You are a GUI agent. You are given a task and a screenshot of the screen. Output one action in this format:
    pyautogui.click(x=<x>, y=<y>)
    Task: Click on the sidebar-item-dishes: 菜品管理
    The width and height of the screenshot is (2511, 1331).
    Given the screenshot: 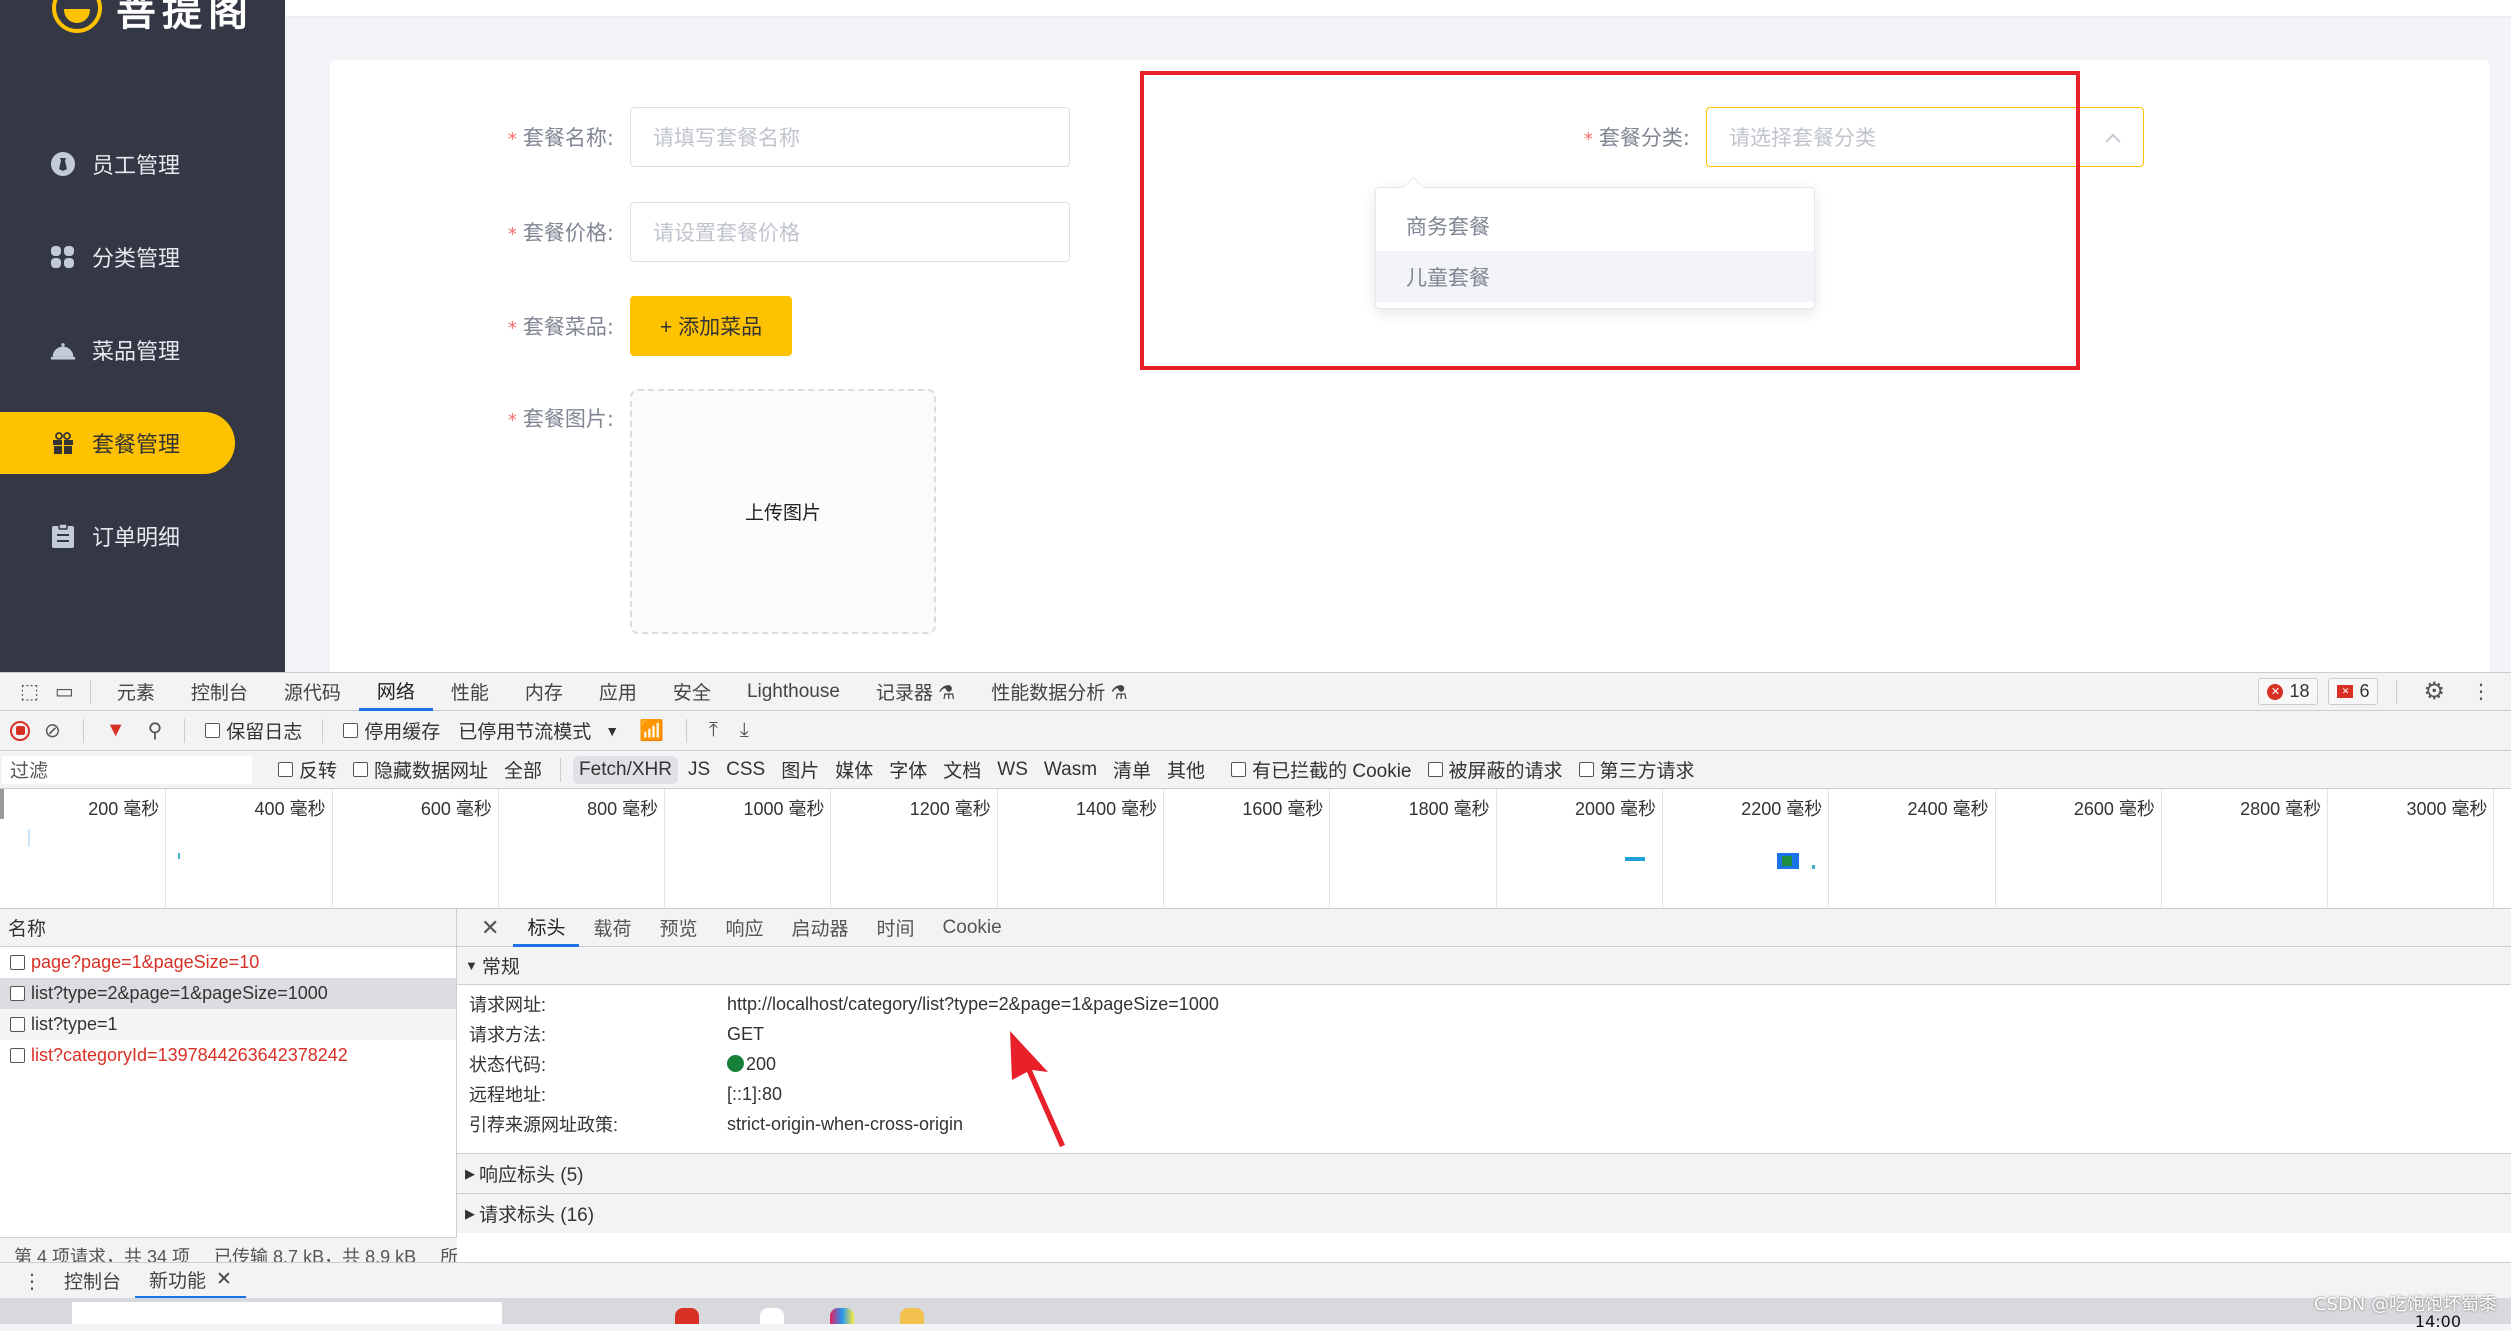 What is the action you would take?
    pyautogui.click(x=117, y=350)
    